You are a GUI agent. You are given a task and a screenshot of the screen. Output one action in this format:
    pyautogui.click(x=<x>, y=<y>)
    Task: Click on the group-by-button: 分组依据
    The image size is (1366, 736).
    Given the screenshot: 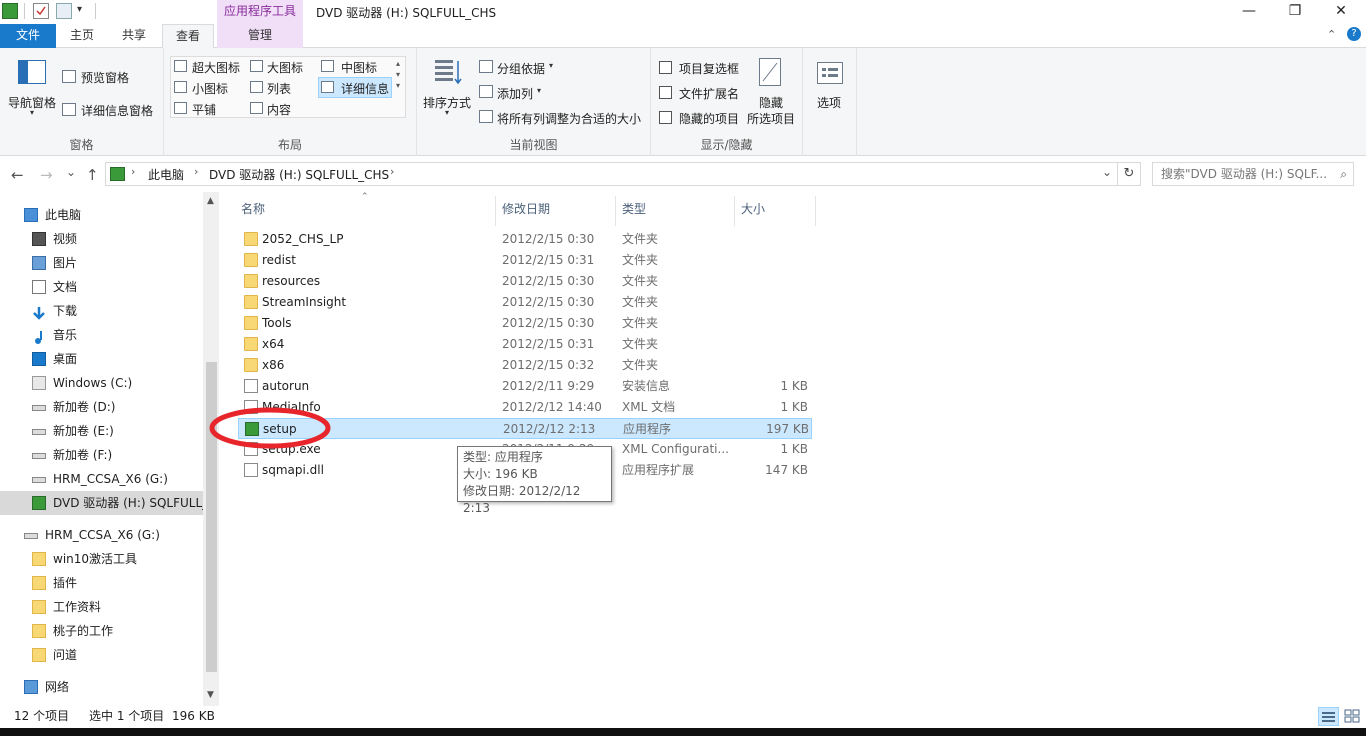 What is the action you would take?
    pyautogui.click(x=521, y=68)
    